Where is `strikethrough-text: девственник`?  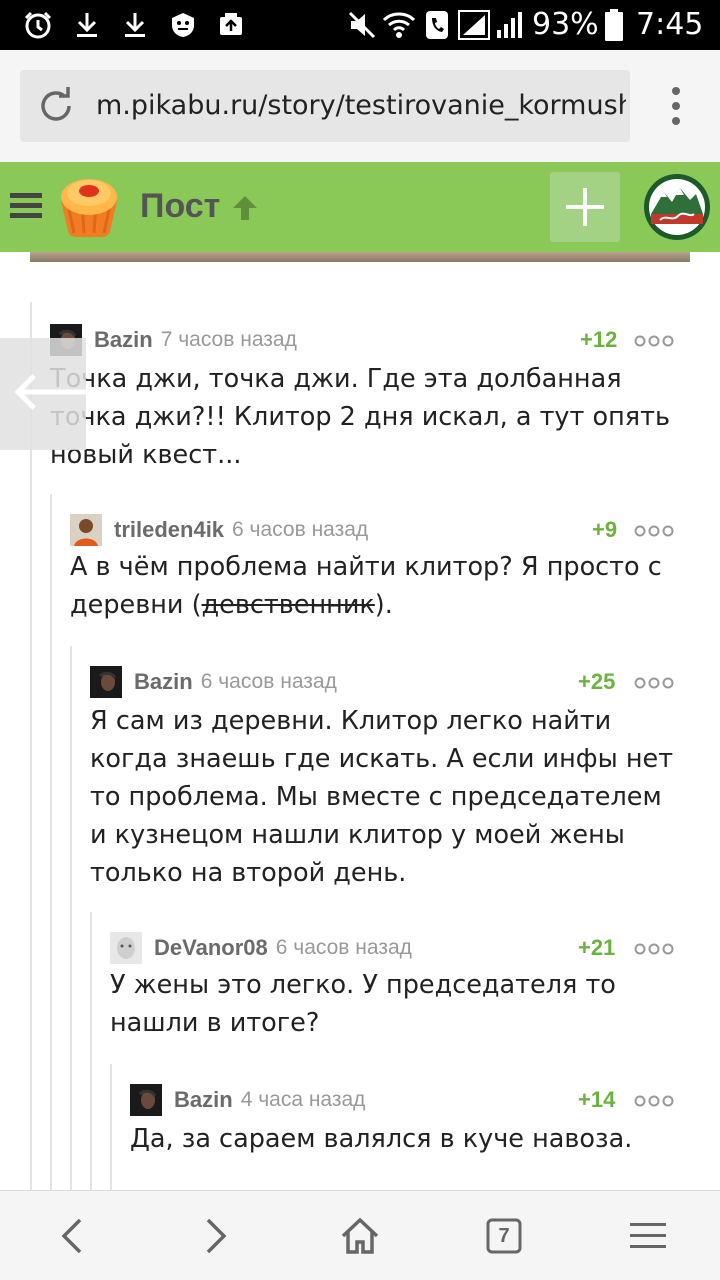
strikethrough-text: девственник is located at coordinates (288, 605).